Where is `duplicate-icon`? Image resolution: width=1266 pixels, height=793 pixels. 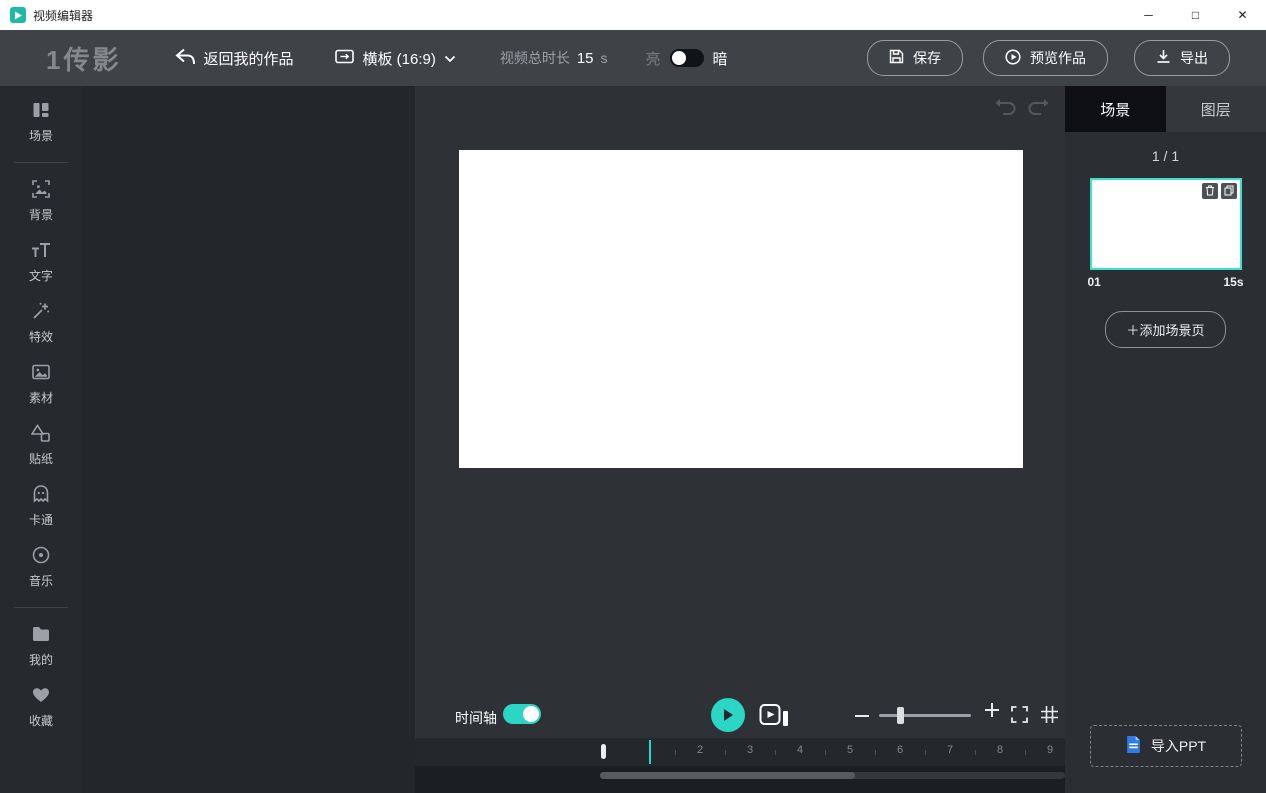
duplicate-icon is located at coordinates (1229, 191).